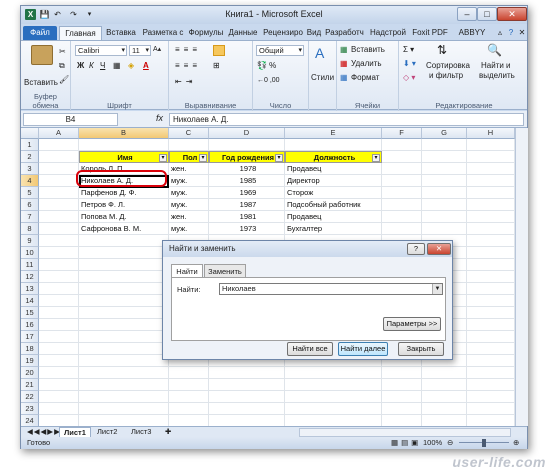  I want to click on table-header-cell: Имя ▾, so click(124, 157).